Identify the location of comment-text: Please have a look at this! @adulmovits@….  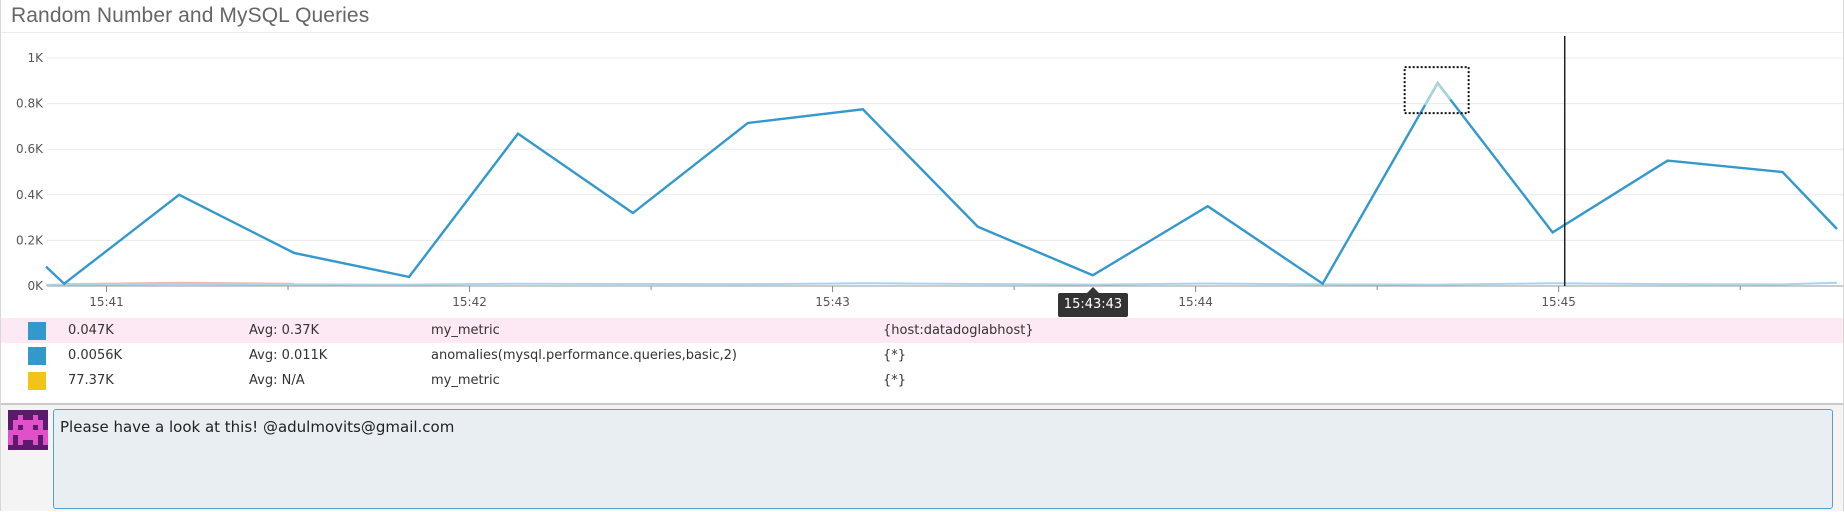
(257, 427).